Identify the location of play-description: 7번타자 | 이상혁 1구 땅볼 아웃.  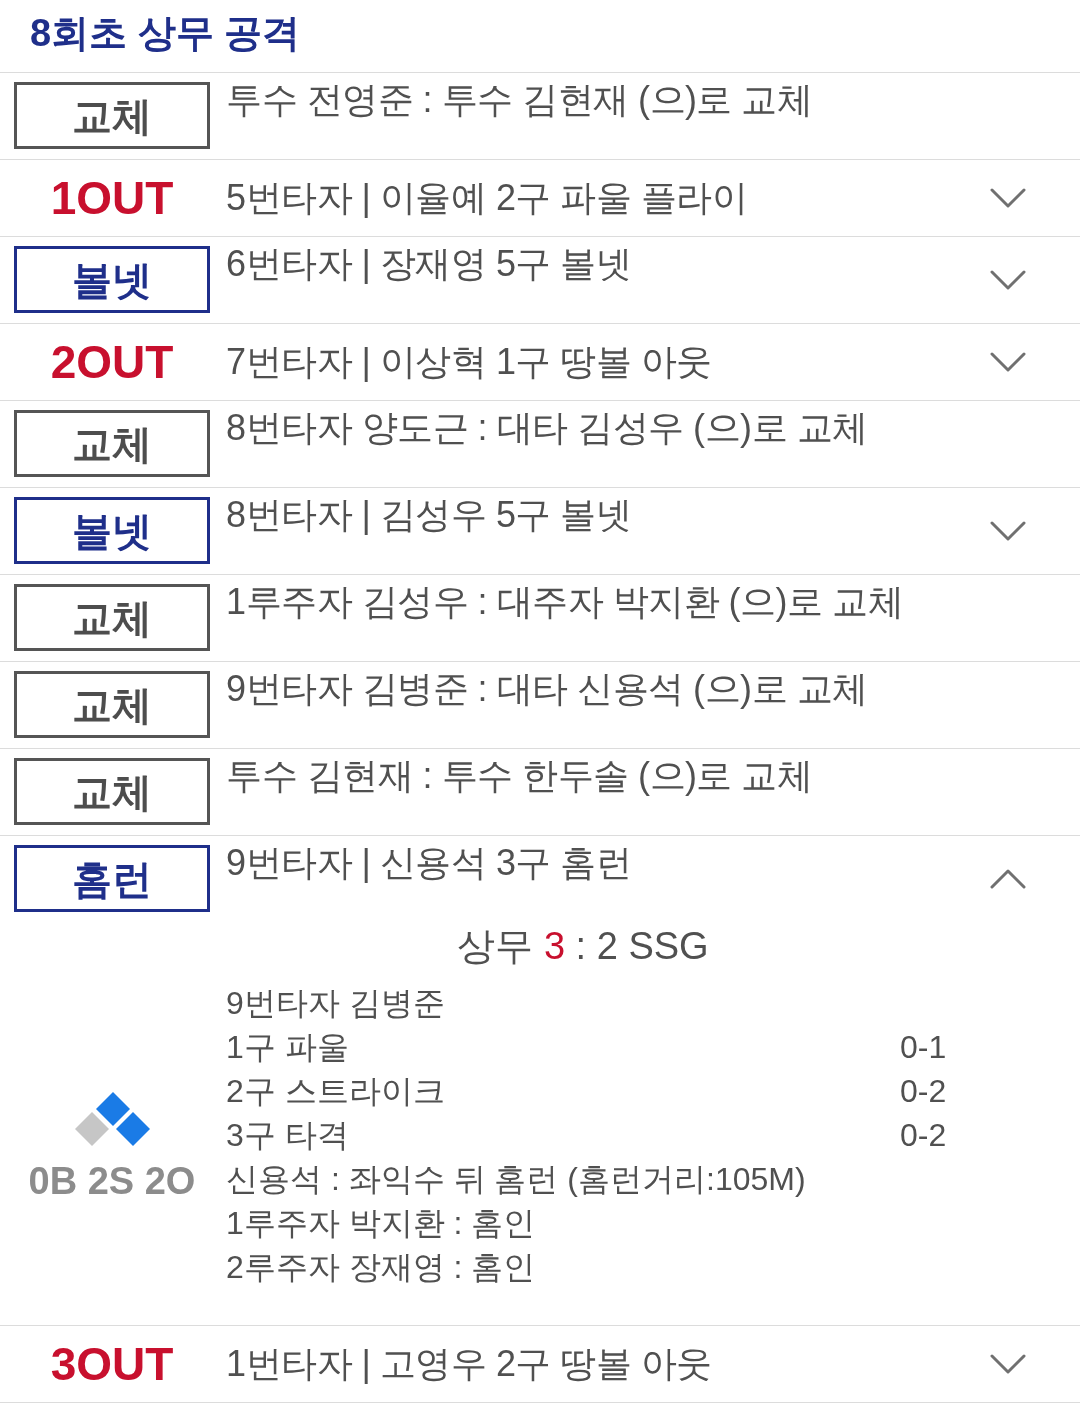
(469, 361).